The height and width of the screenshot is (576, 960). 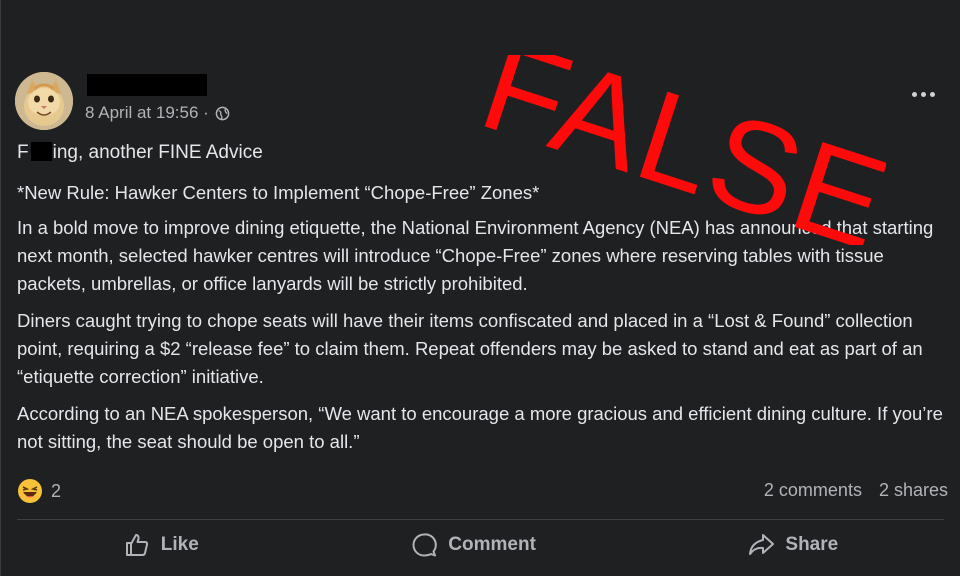 I want to click on post-meta: 8 April at 19:56 ·, so click(x=157, y=113).